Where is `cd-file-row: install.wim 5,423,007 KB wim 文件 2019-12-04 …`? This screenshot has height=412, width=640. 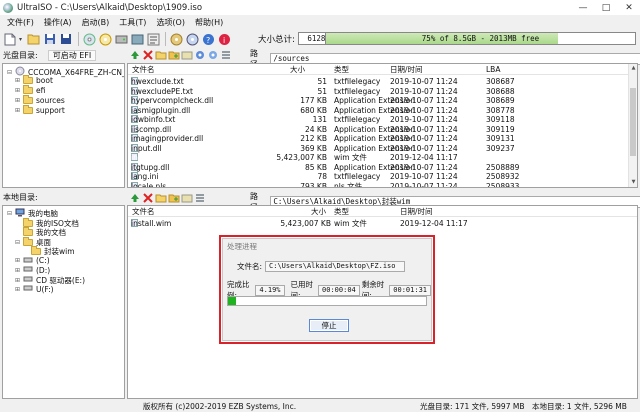
cd-file-row: install.wim 5,423,007 KB wim 文件 2019-12-04 … is located at coordinates (382, 158).